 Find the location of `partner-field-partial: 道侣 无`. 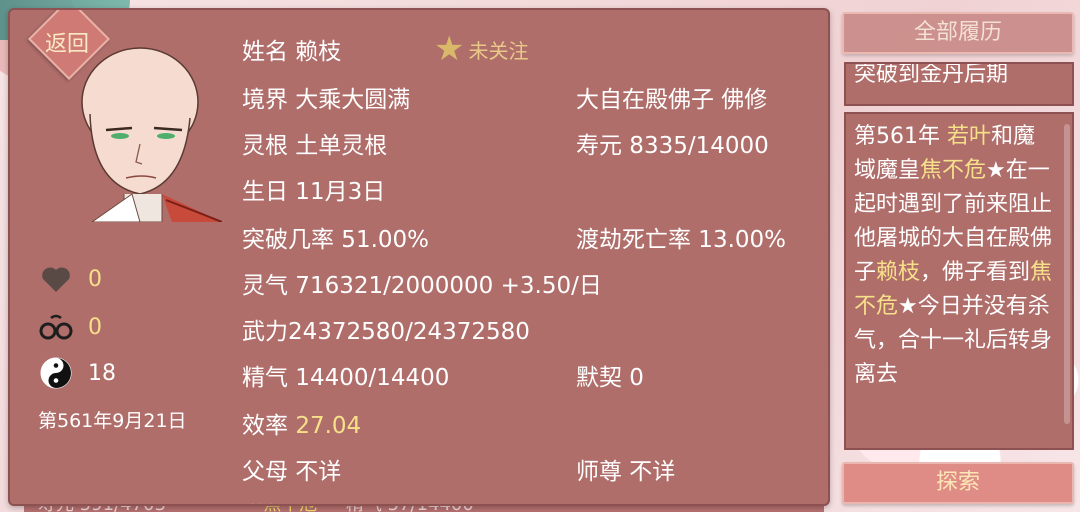

partner-field-partial: 道侣 无 is located at coordinates (280, 500).